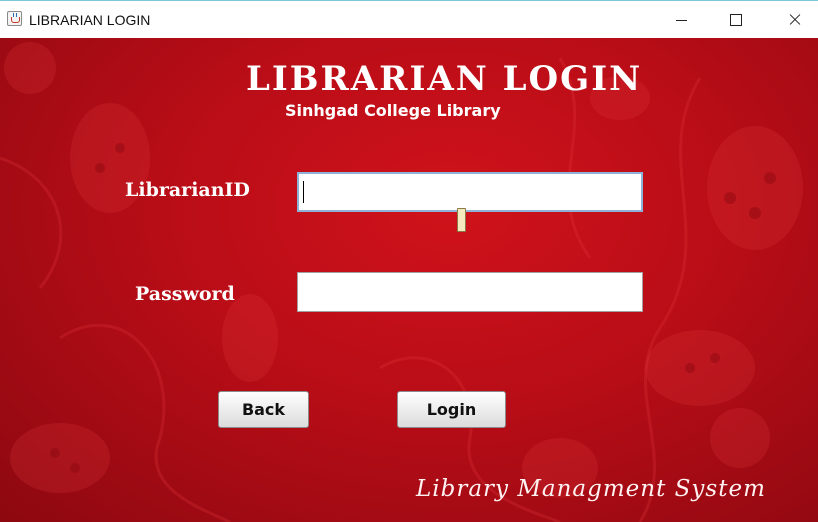 The height and width of the screenshot is (522, 818). Describe the element at coordinates (451, 409) in the screenshot. I see `login-button: Login` at that location.